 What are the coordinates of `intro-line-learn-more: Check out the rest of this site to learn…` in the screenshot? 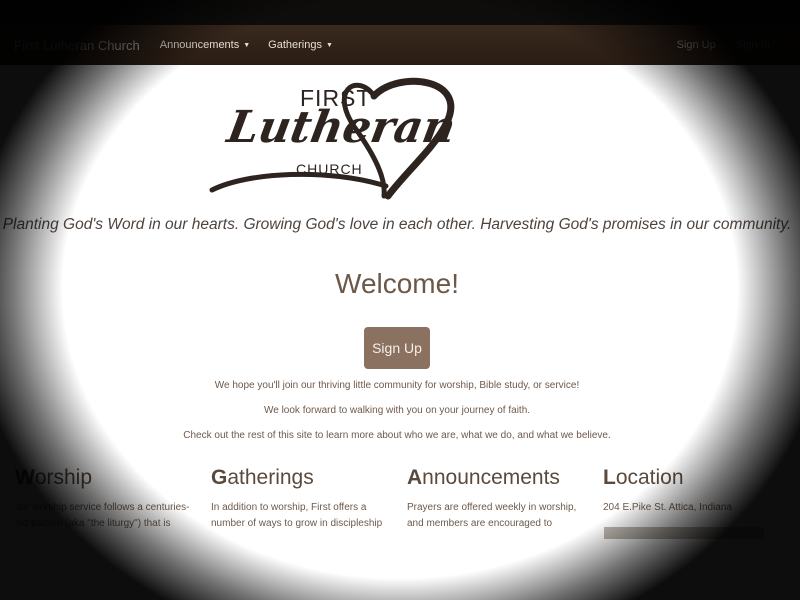 It's located at (397, 435).